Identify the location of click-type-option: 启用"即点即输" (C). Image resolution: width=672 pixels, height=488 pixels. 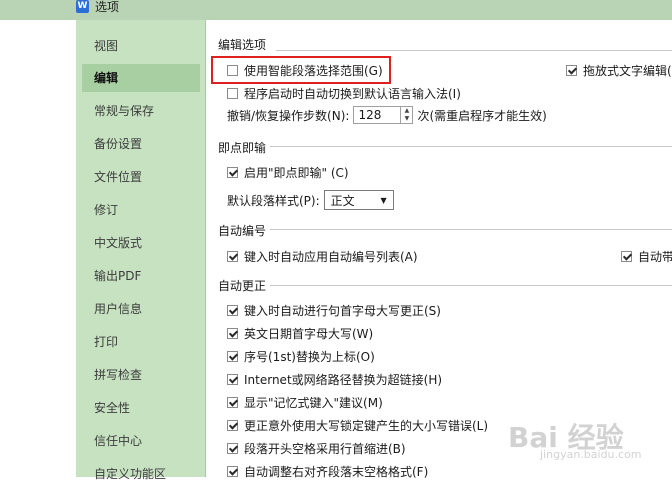
(288, 172).